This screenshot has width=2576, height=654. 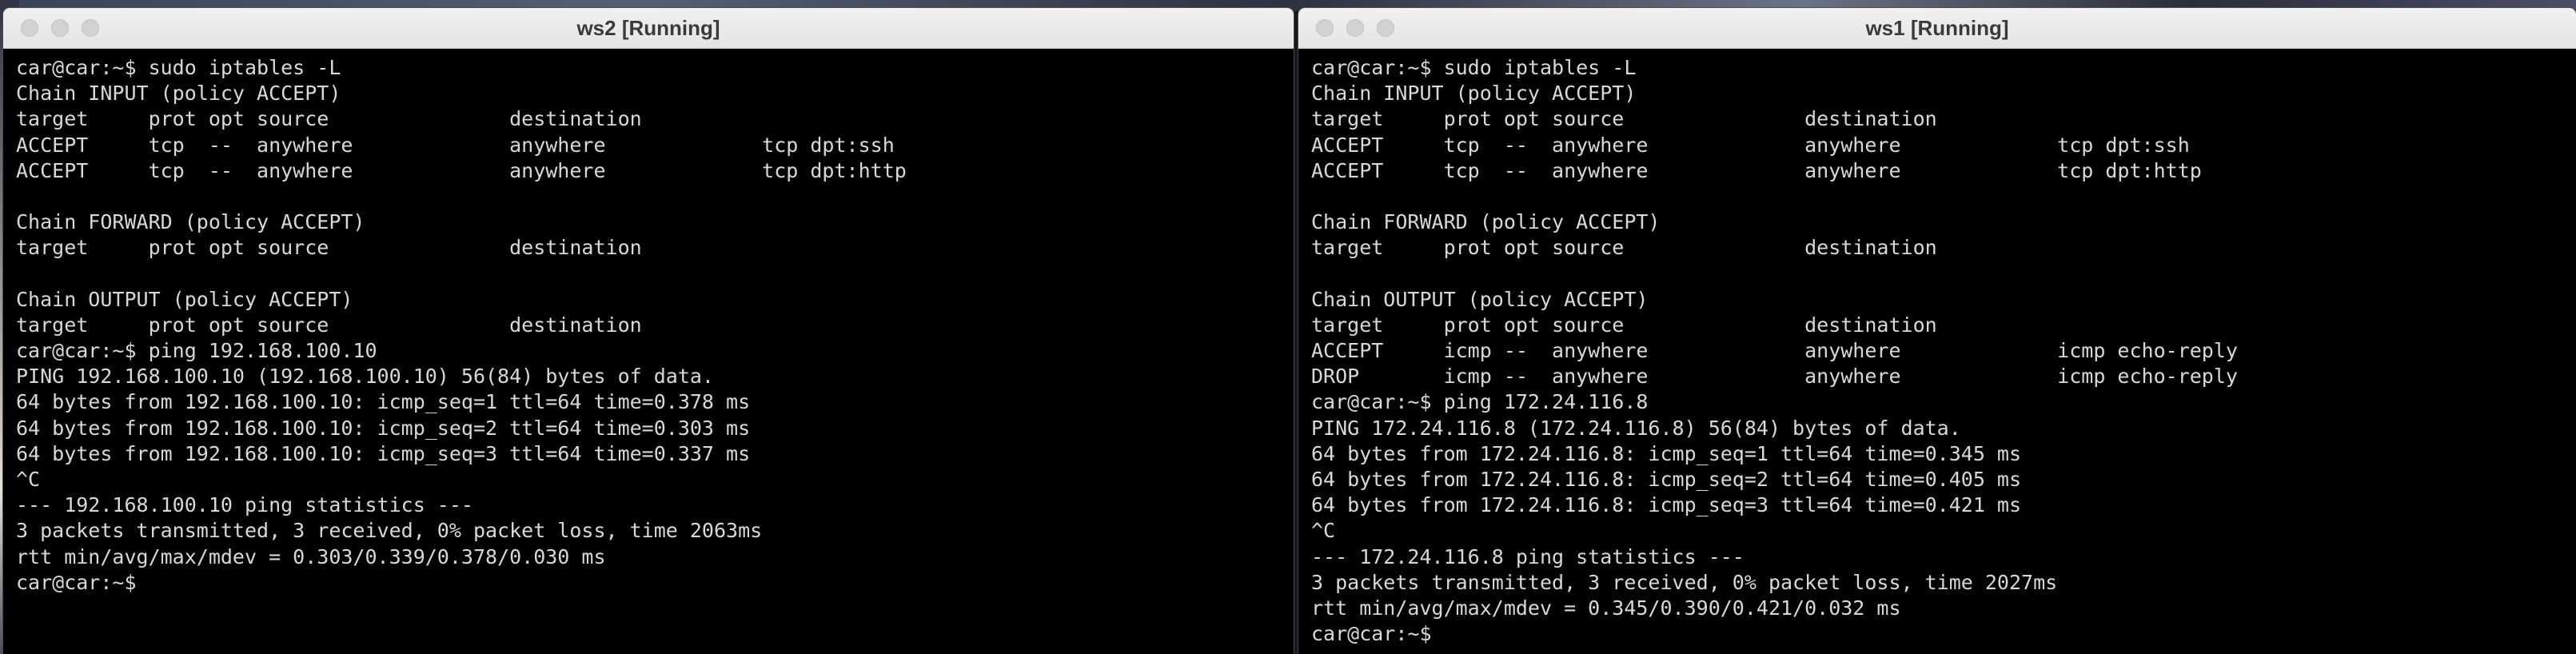 I want to click on terminal-line: car@car:~$ ping 192.168.100.10, so click(x=196, y=351).